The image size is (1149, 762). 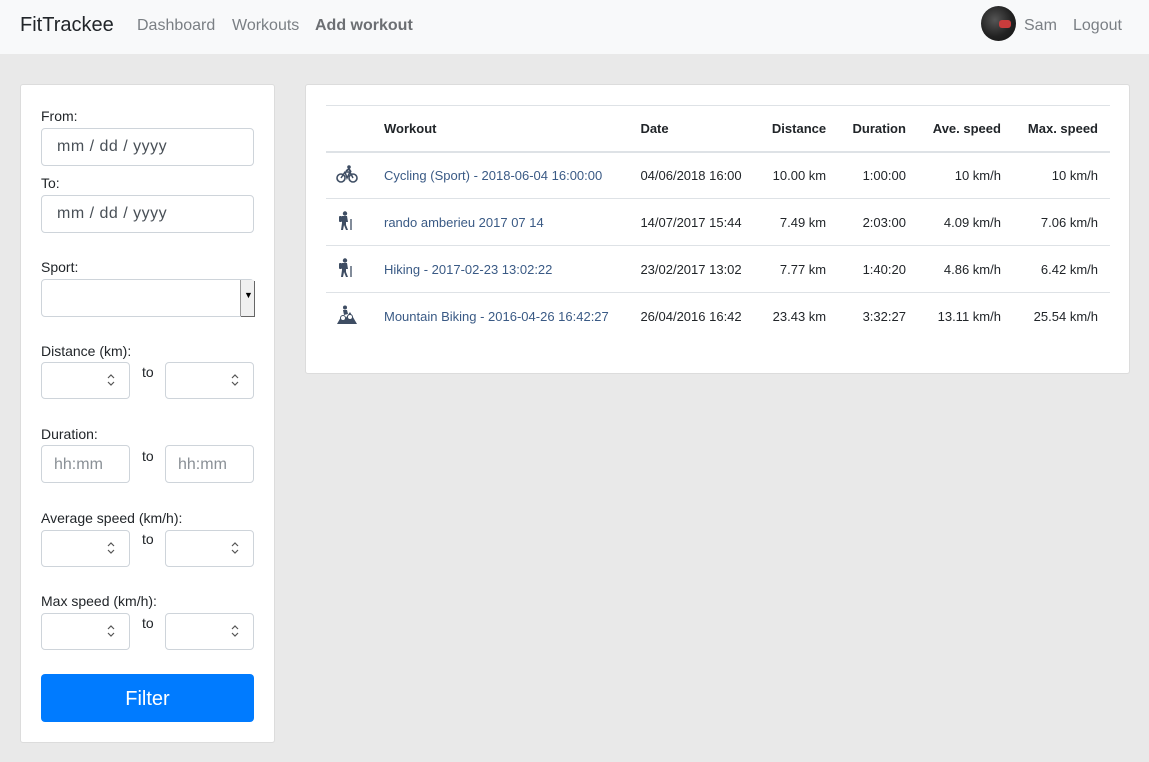 What do you see at coordinates (148, 539) in the screenshot?
I see `ave-speed-to-text: to` at bounding box center [148, 539].